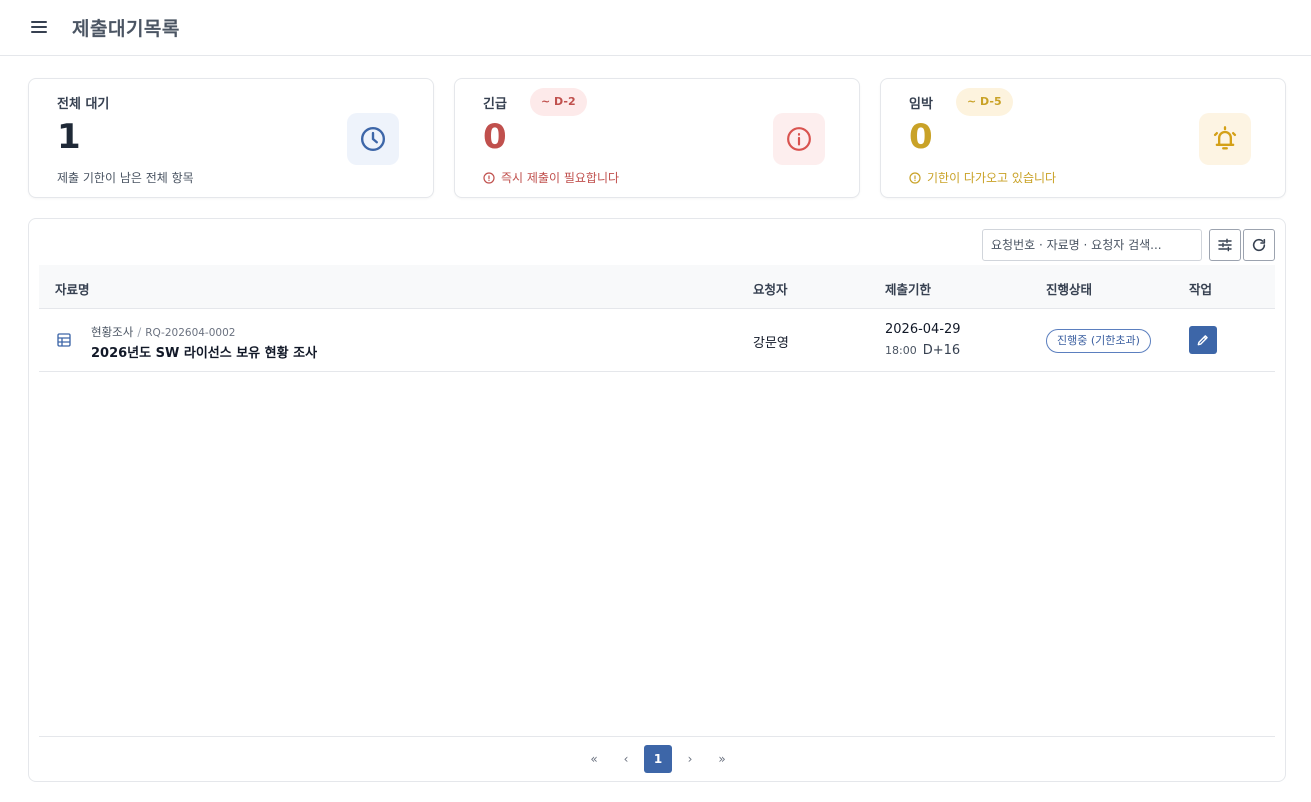 This screenshot has width=1311, height=802. What do you see at coordinates (992, 178) in the screenshot?
I see `stat-imminent-desc-text: 기한이 다가오고 있습니다` at bounding box center [992, 178].